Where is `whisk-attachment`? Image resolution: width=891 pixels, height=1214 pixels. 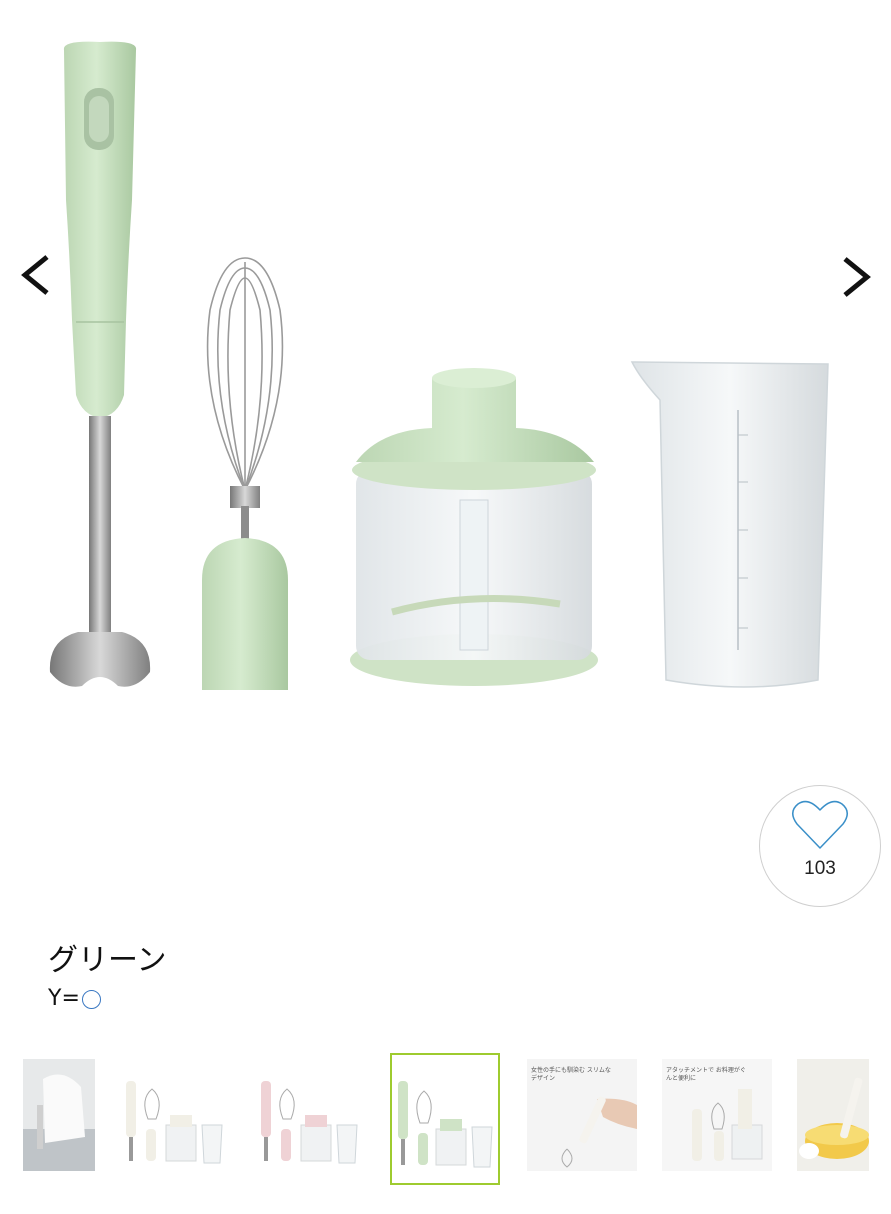
whisk-attachment is located at coordinates (245, 374).